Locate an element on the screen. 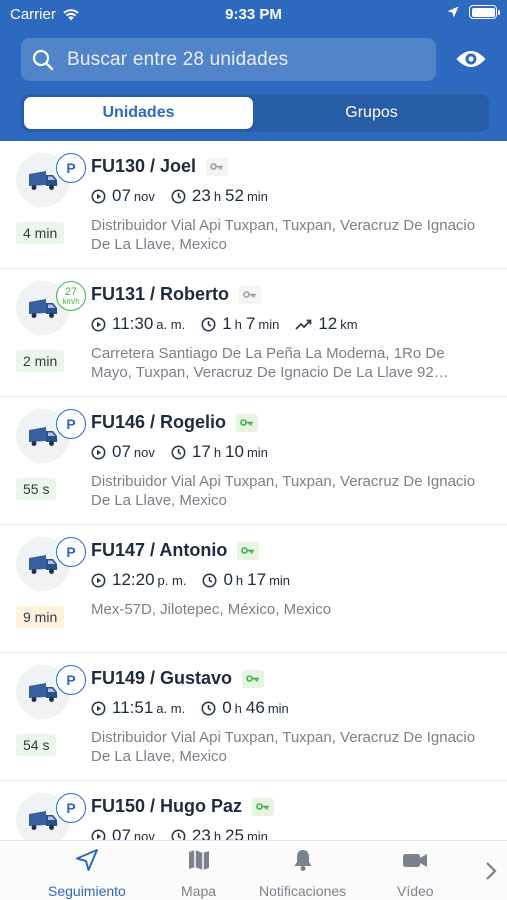  unit-meta: 11:51 a. m. 0 h 46 min is located at coordinates (198, 708).